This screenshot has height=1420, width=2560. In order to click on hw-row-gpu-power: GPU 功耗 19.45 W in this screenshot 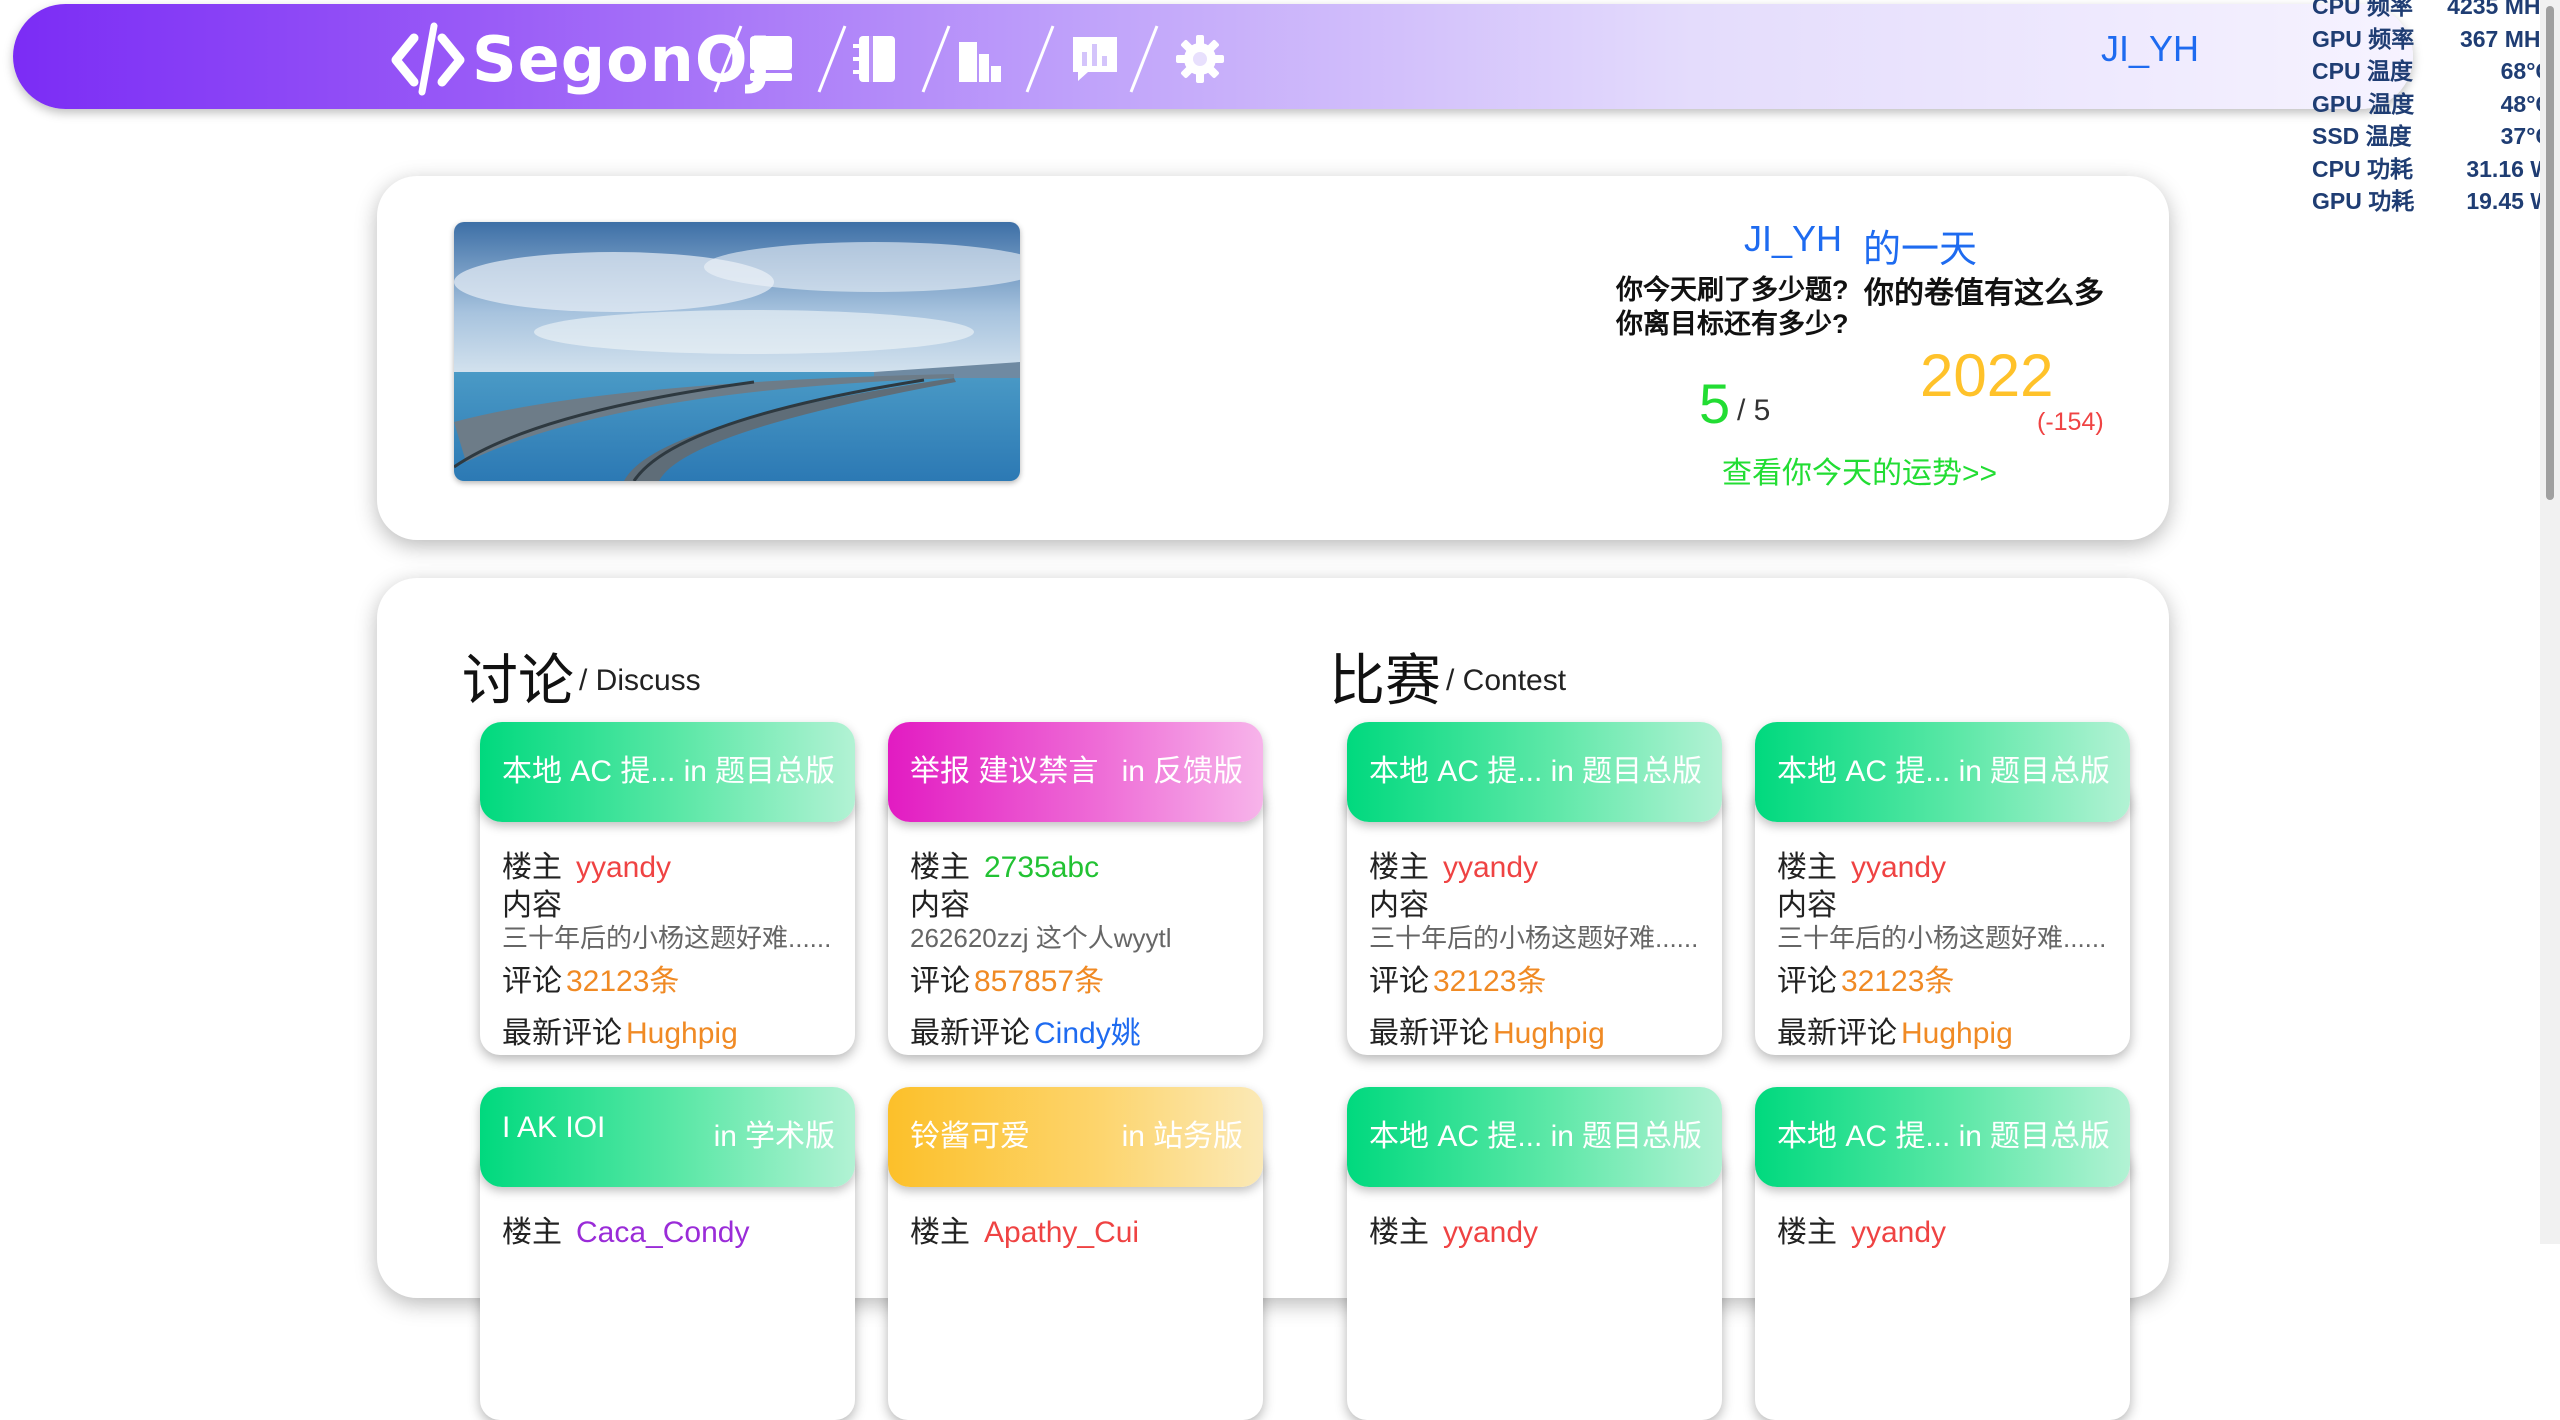, I will do `click(2432, 201)`.